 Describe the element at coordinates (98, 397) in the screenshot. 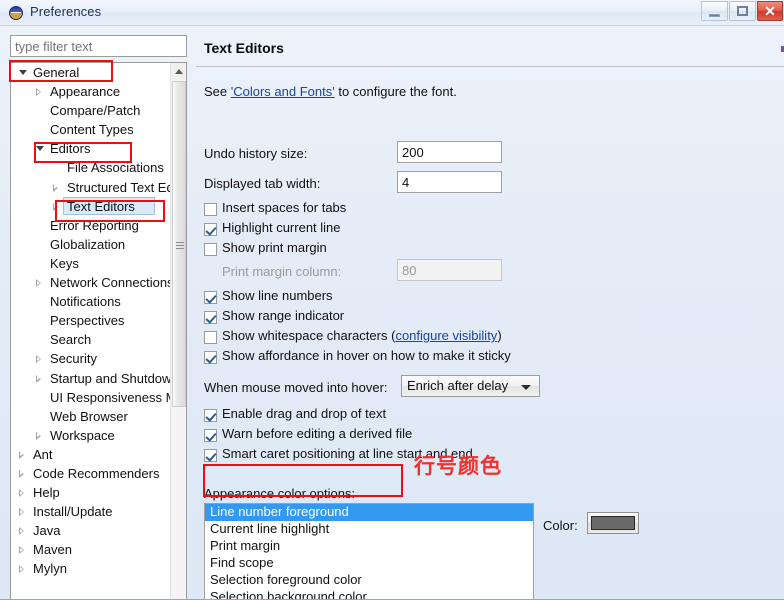

I see `sidebar-item-ui-responsiveness-monitoring: UI Responsiveness Monitoring` at that location.